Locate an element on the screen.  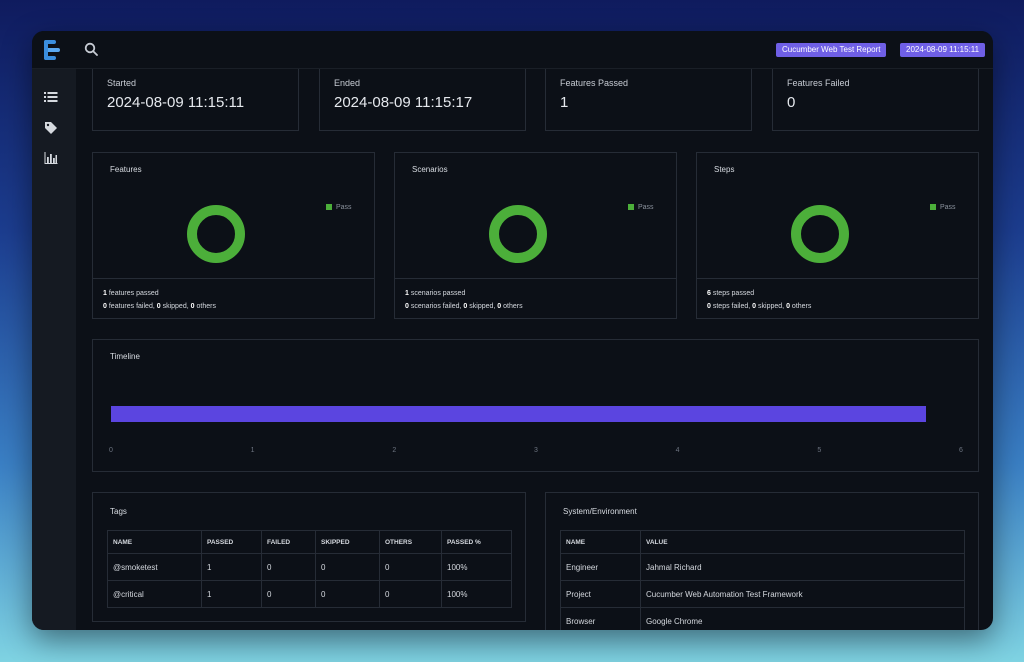
table-row: @critical 1 0 0 0 100% is located at coordinates (309, 594).